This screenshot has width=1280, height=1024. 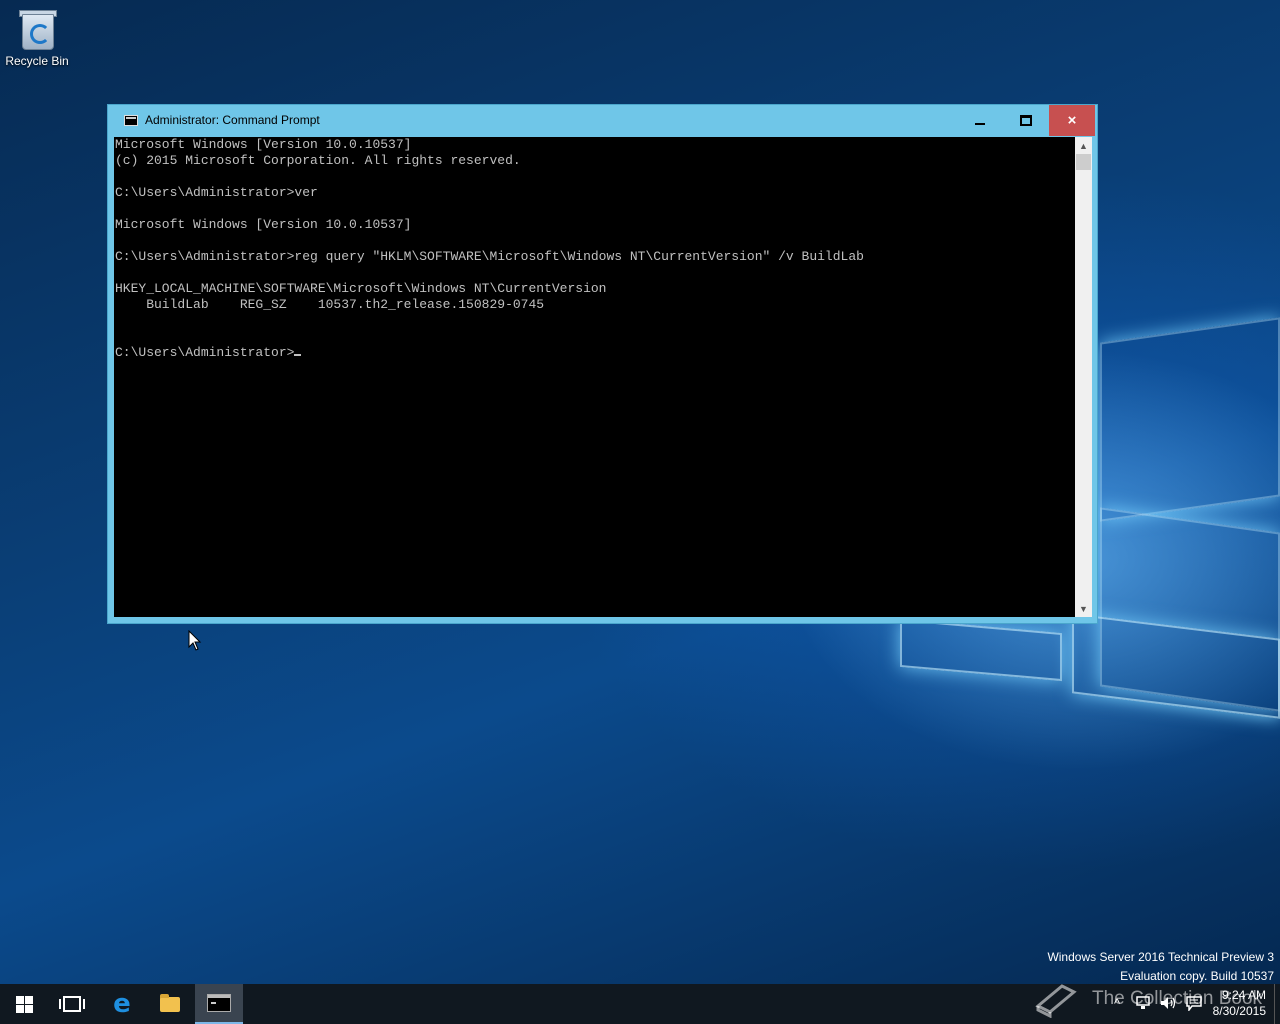 What do you see at coordinates (602, 121) in the screenshot?
I see `window-titlebar: Administrator: Command Prompt ×` at bounding box center [602, 121].